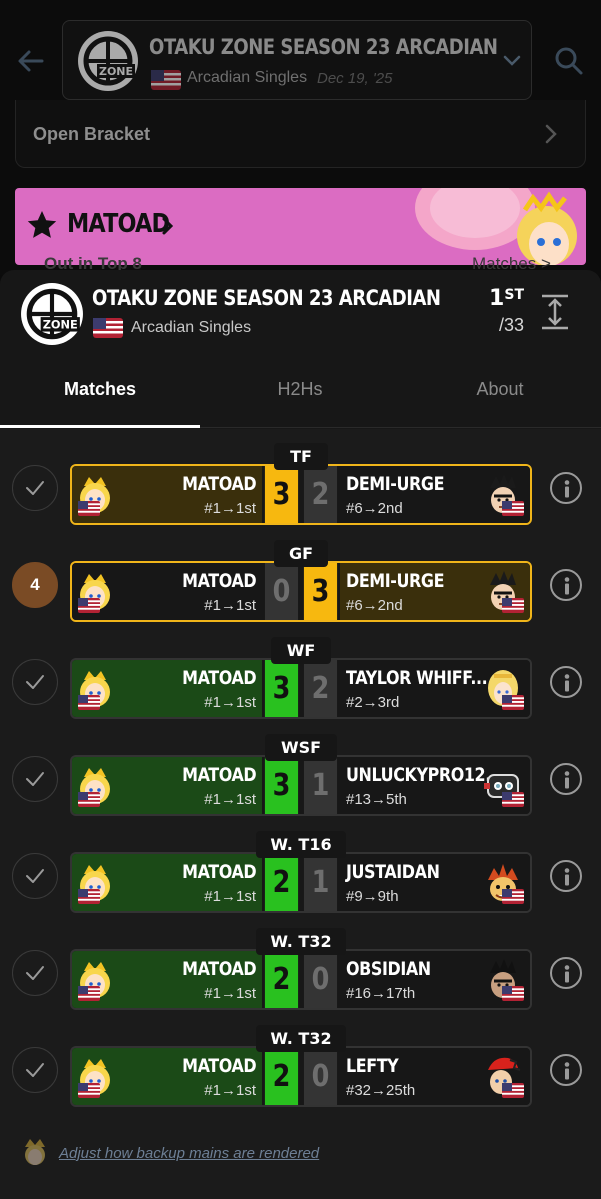 Image resolution: width=601 pixels, height=1199 pixels. I want to click on match-card: MATOAD #1→1st 2 0 OBSIDIAN #16→17th, so click(301, 979).